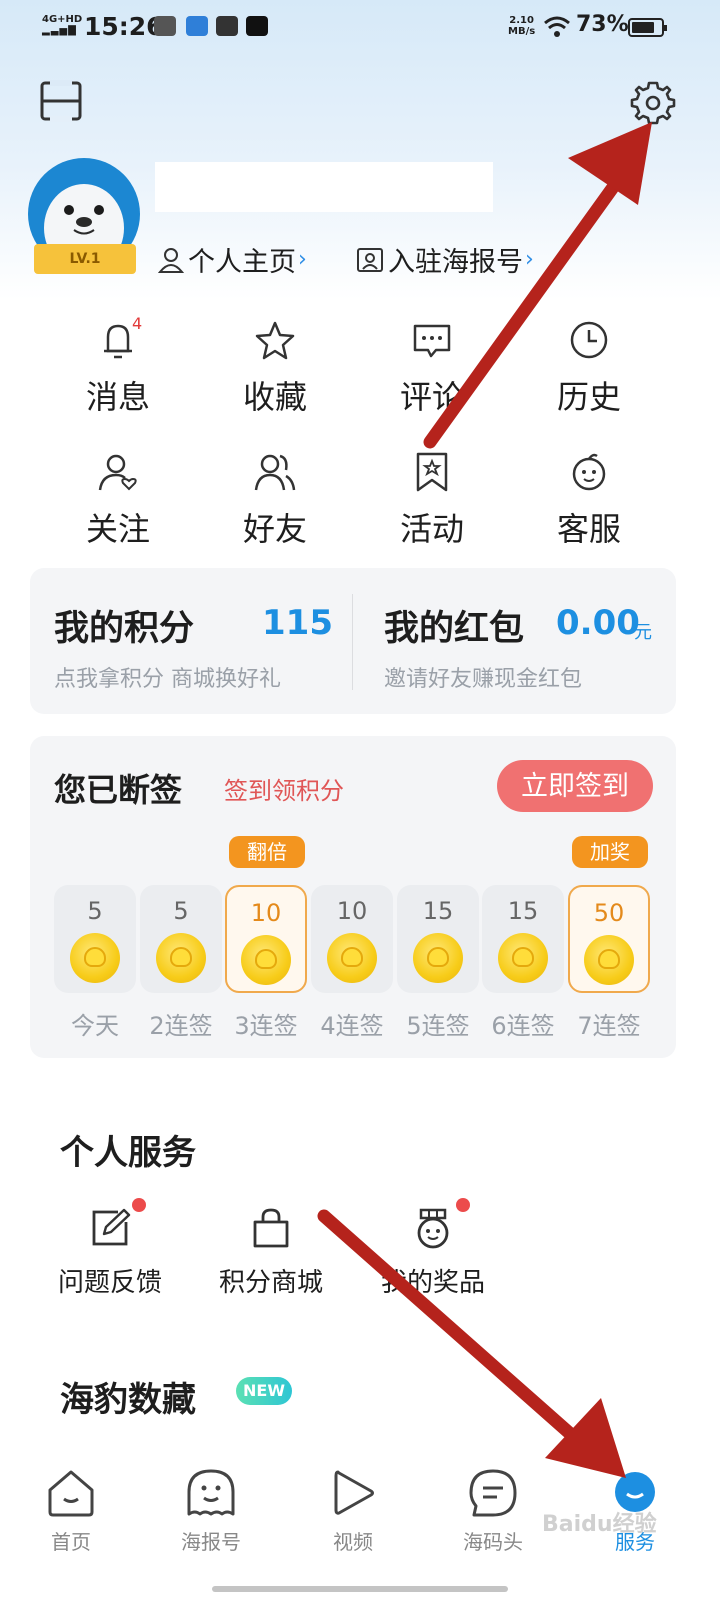 The width and height of the screenshot is (720, 1600). Describe the element at coordinates (181, 1026) in the screenshot. I see `day-label: 2连签` at that location.